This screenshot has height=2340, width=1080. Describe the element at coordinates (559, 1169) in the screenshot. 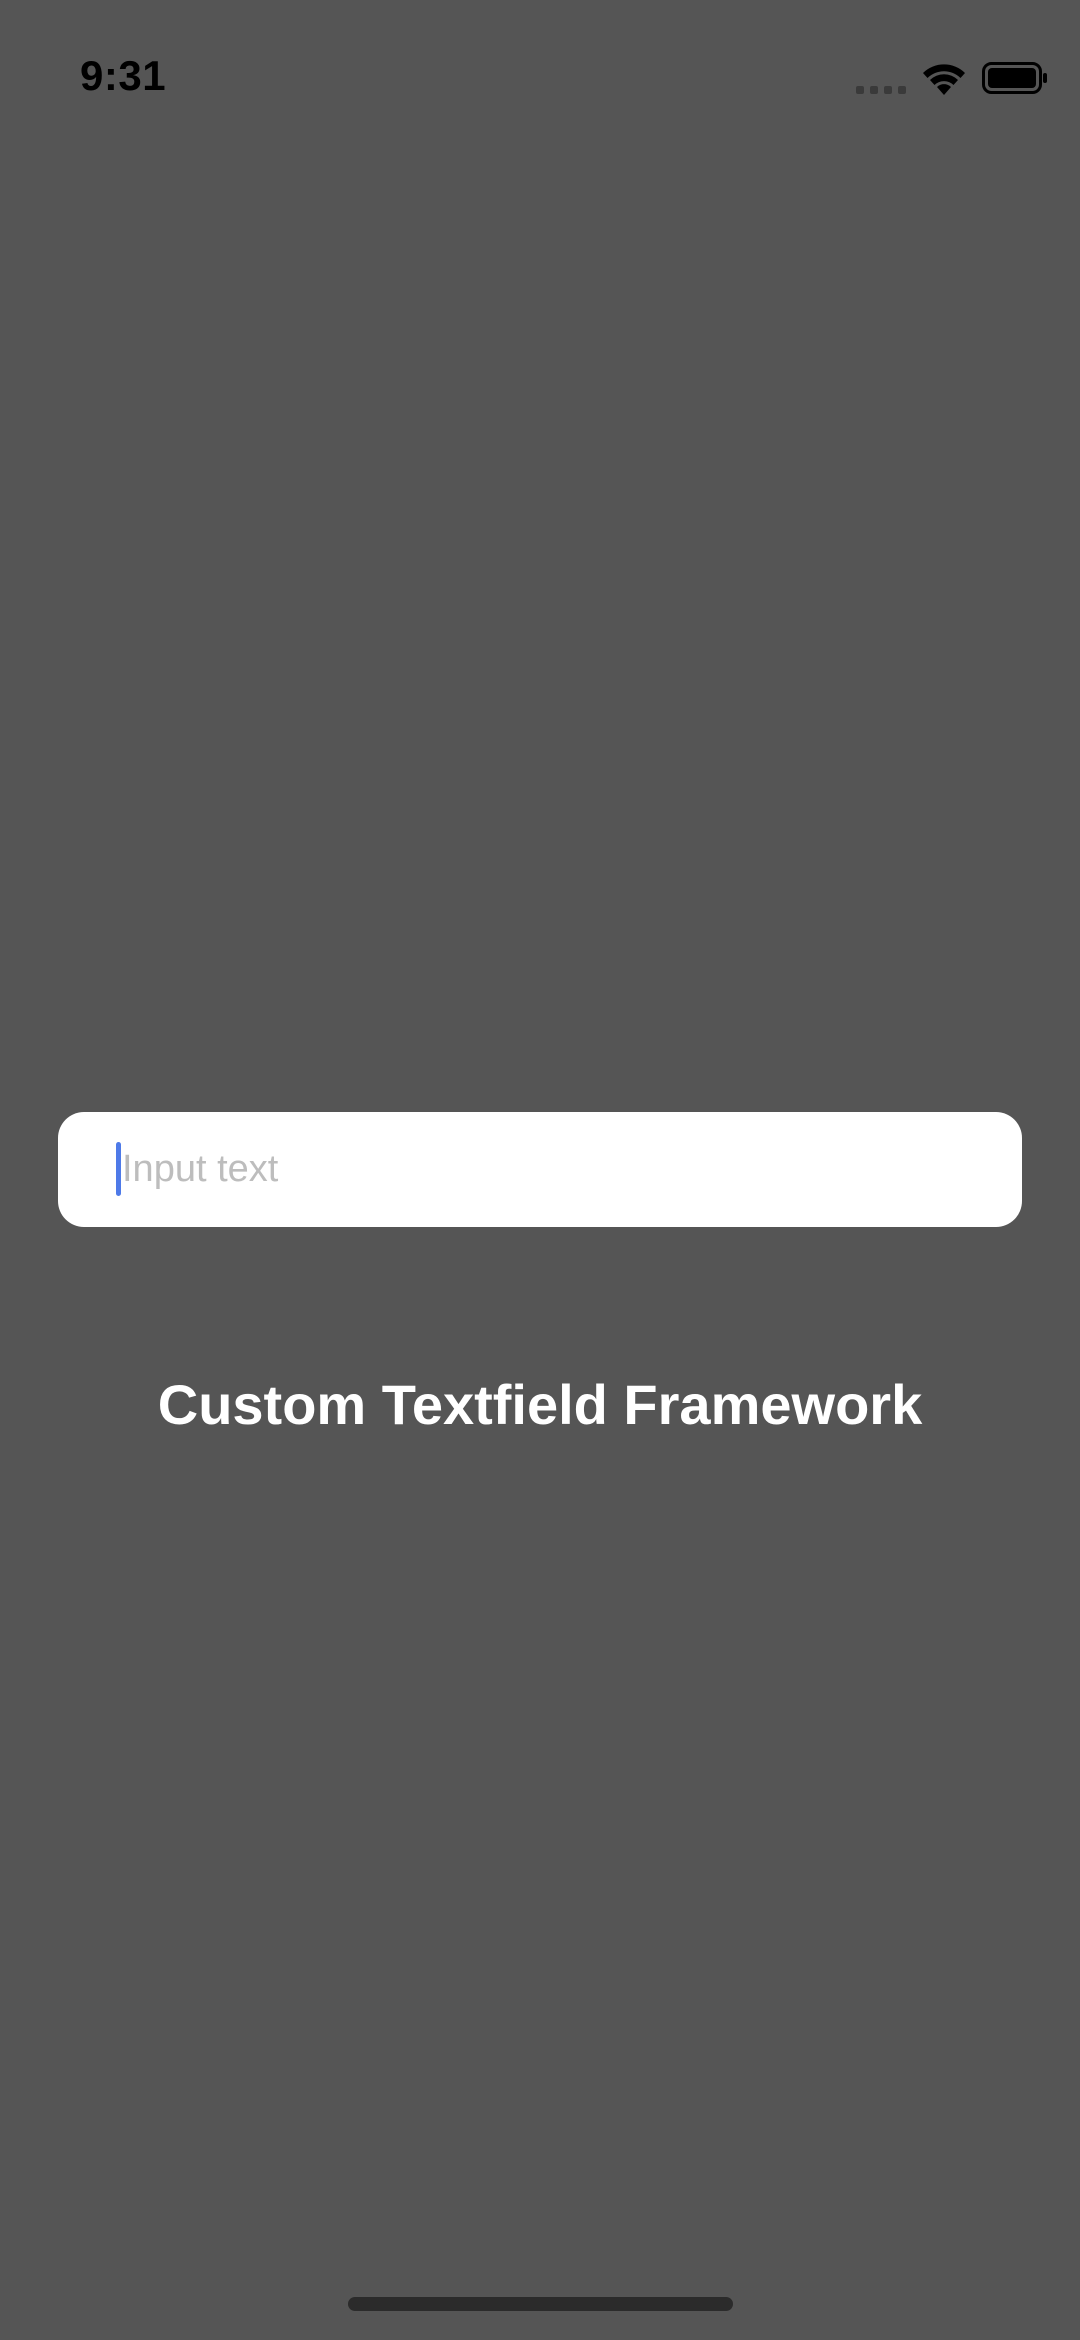

I see `text-input` at that location.